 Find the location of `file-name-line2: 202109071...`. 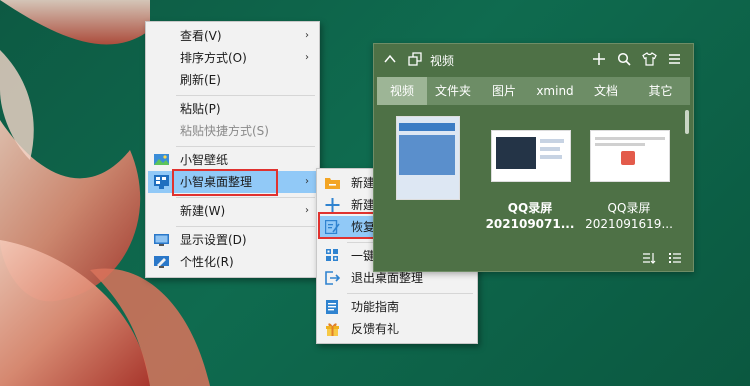

file-name-line2: 202109071... is located at coordinates (530, 224).